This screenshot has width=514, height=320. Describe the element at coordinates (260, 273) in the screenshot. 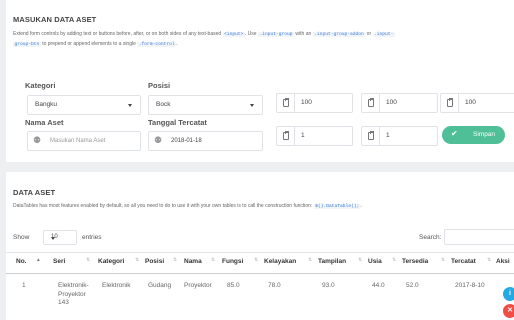

I see `table-header-divider` at that location.